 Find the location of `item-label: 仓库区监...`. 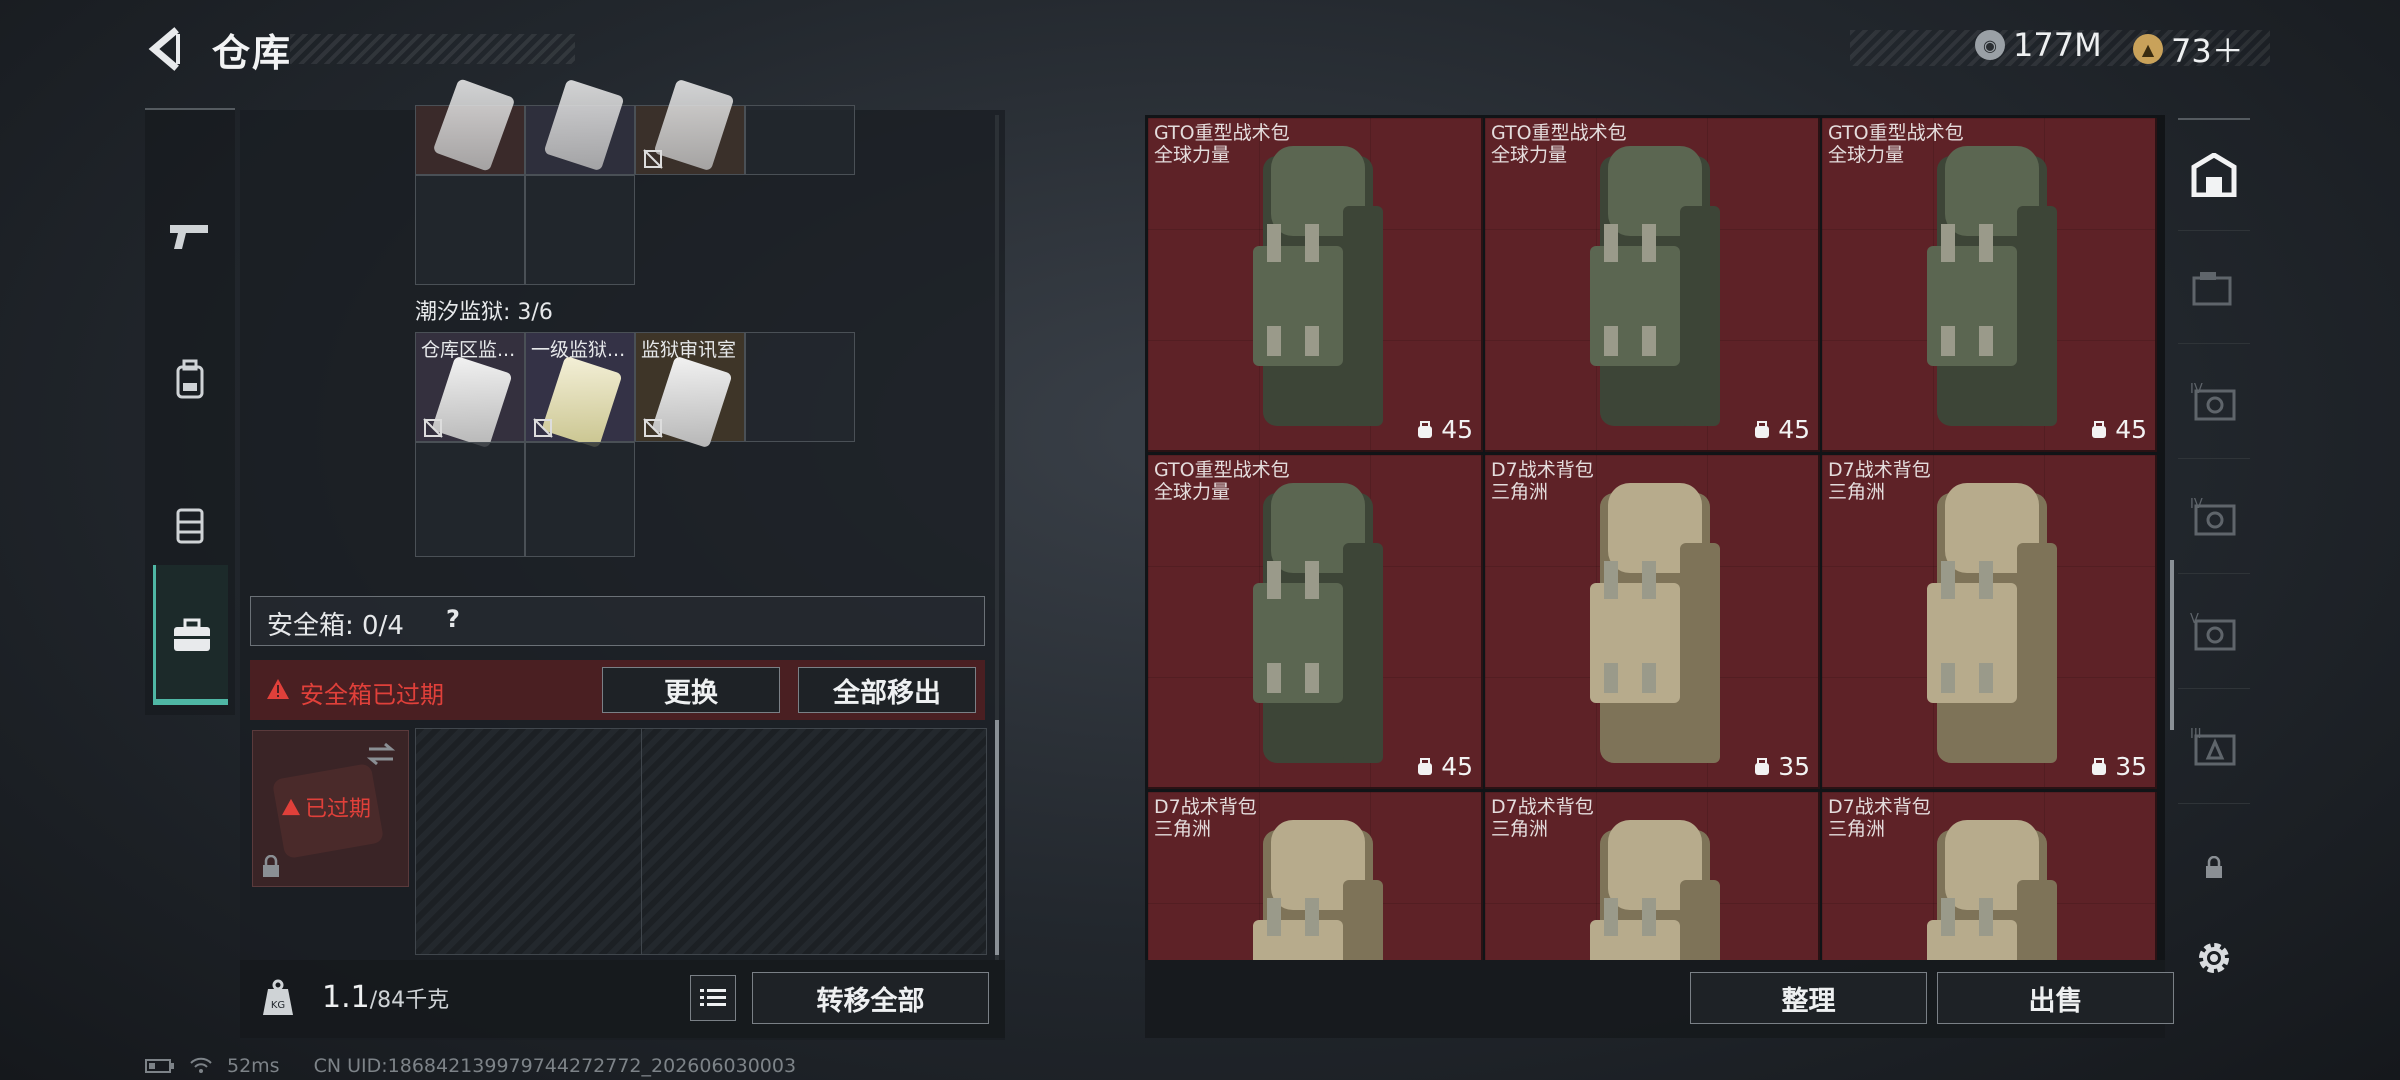

item-label: 仓库区监... is located at coordinates (468, 350).